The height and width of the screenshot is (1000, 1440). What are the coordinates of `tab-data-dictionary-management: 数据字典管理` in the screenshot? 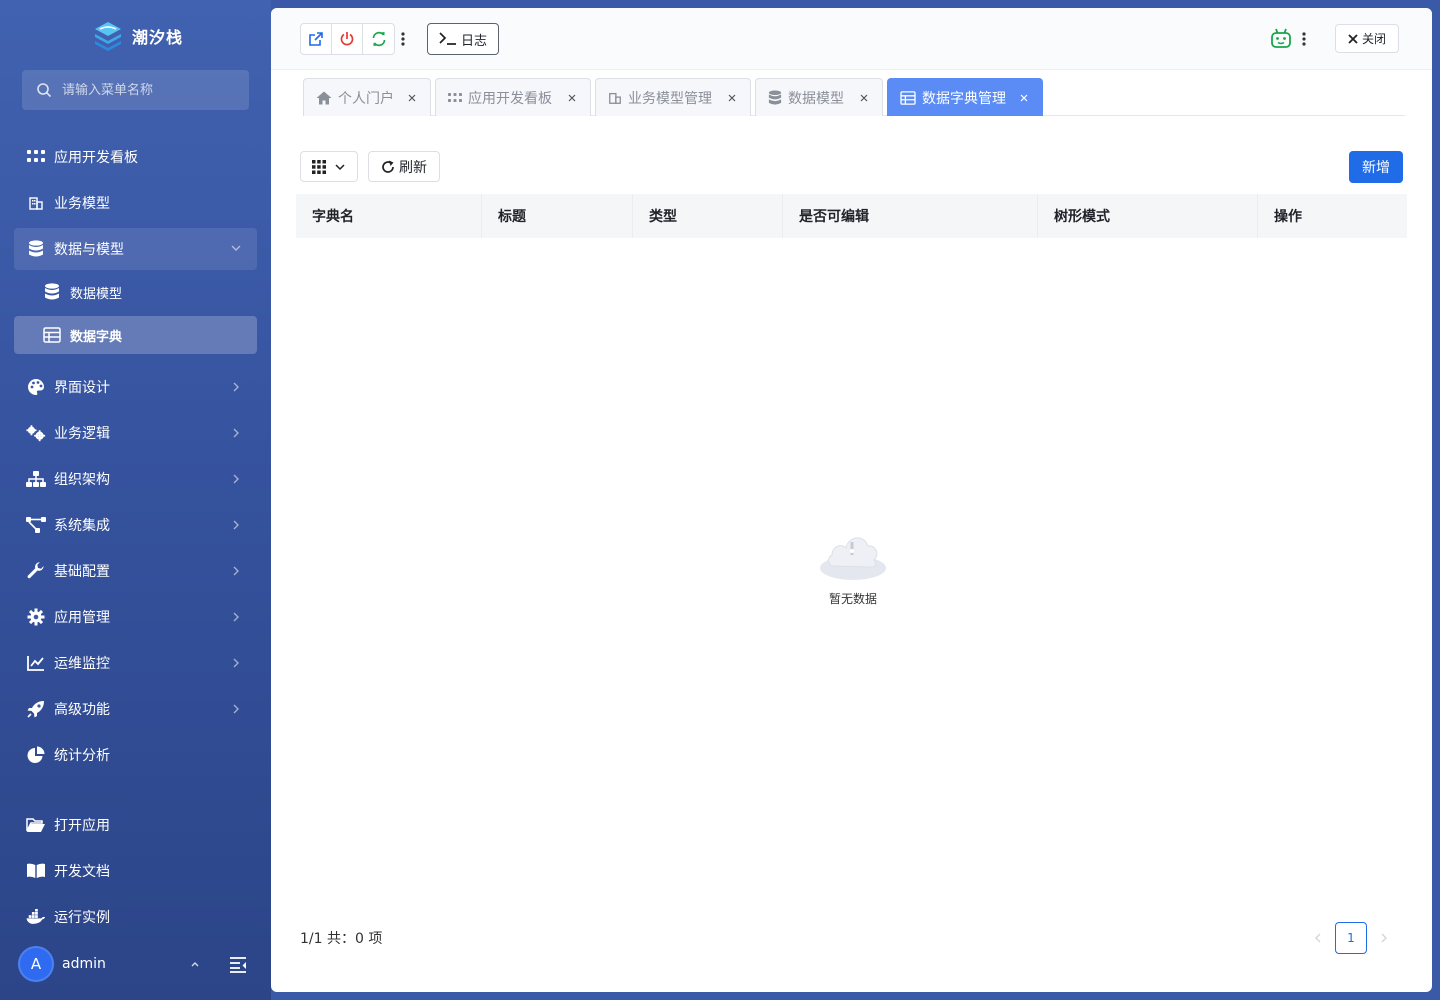 It's located at (965, 97).